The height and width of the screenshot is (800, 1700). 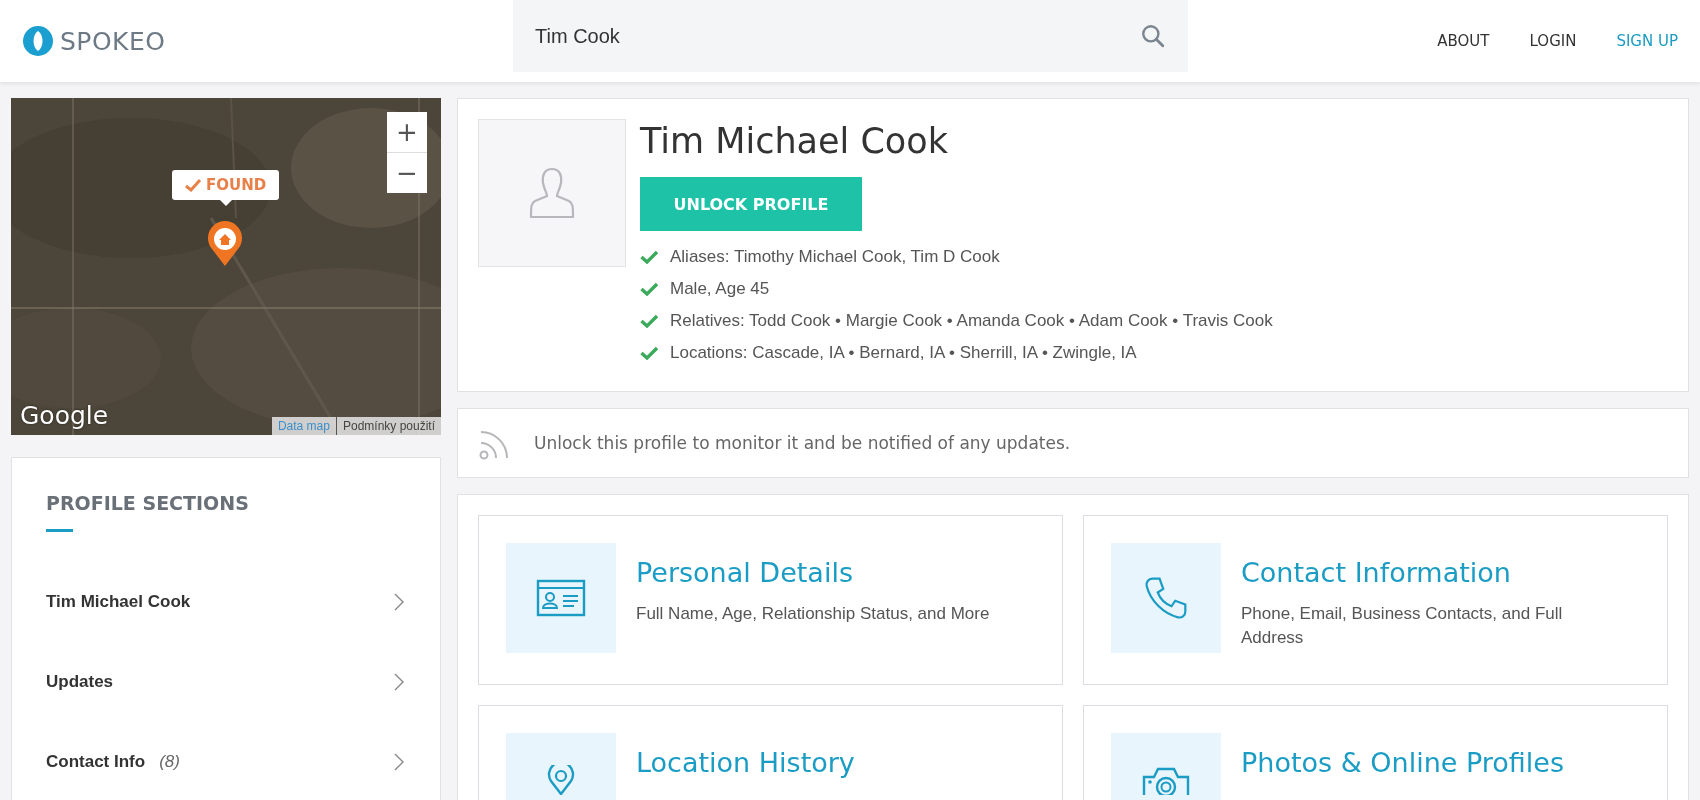 What do you see at coordinates (1402, 762) in the screenshot?
I see `section-title: Photos & Online Profiles` at bounding box center [1402, 762].